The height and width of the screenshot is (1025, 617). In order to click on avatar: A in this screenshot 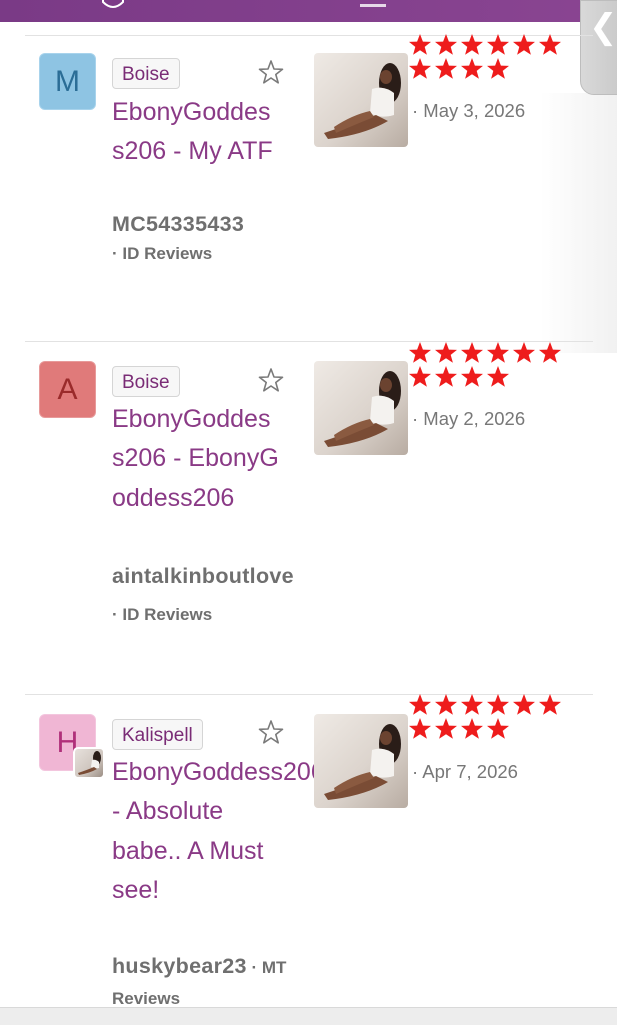, I will do `click(67, 389)`.